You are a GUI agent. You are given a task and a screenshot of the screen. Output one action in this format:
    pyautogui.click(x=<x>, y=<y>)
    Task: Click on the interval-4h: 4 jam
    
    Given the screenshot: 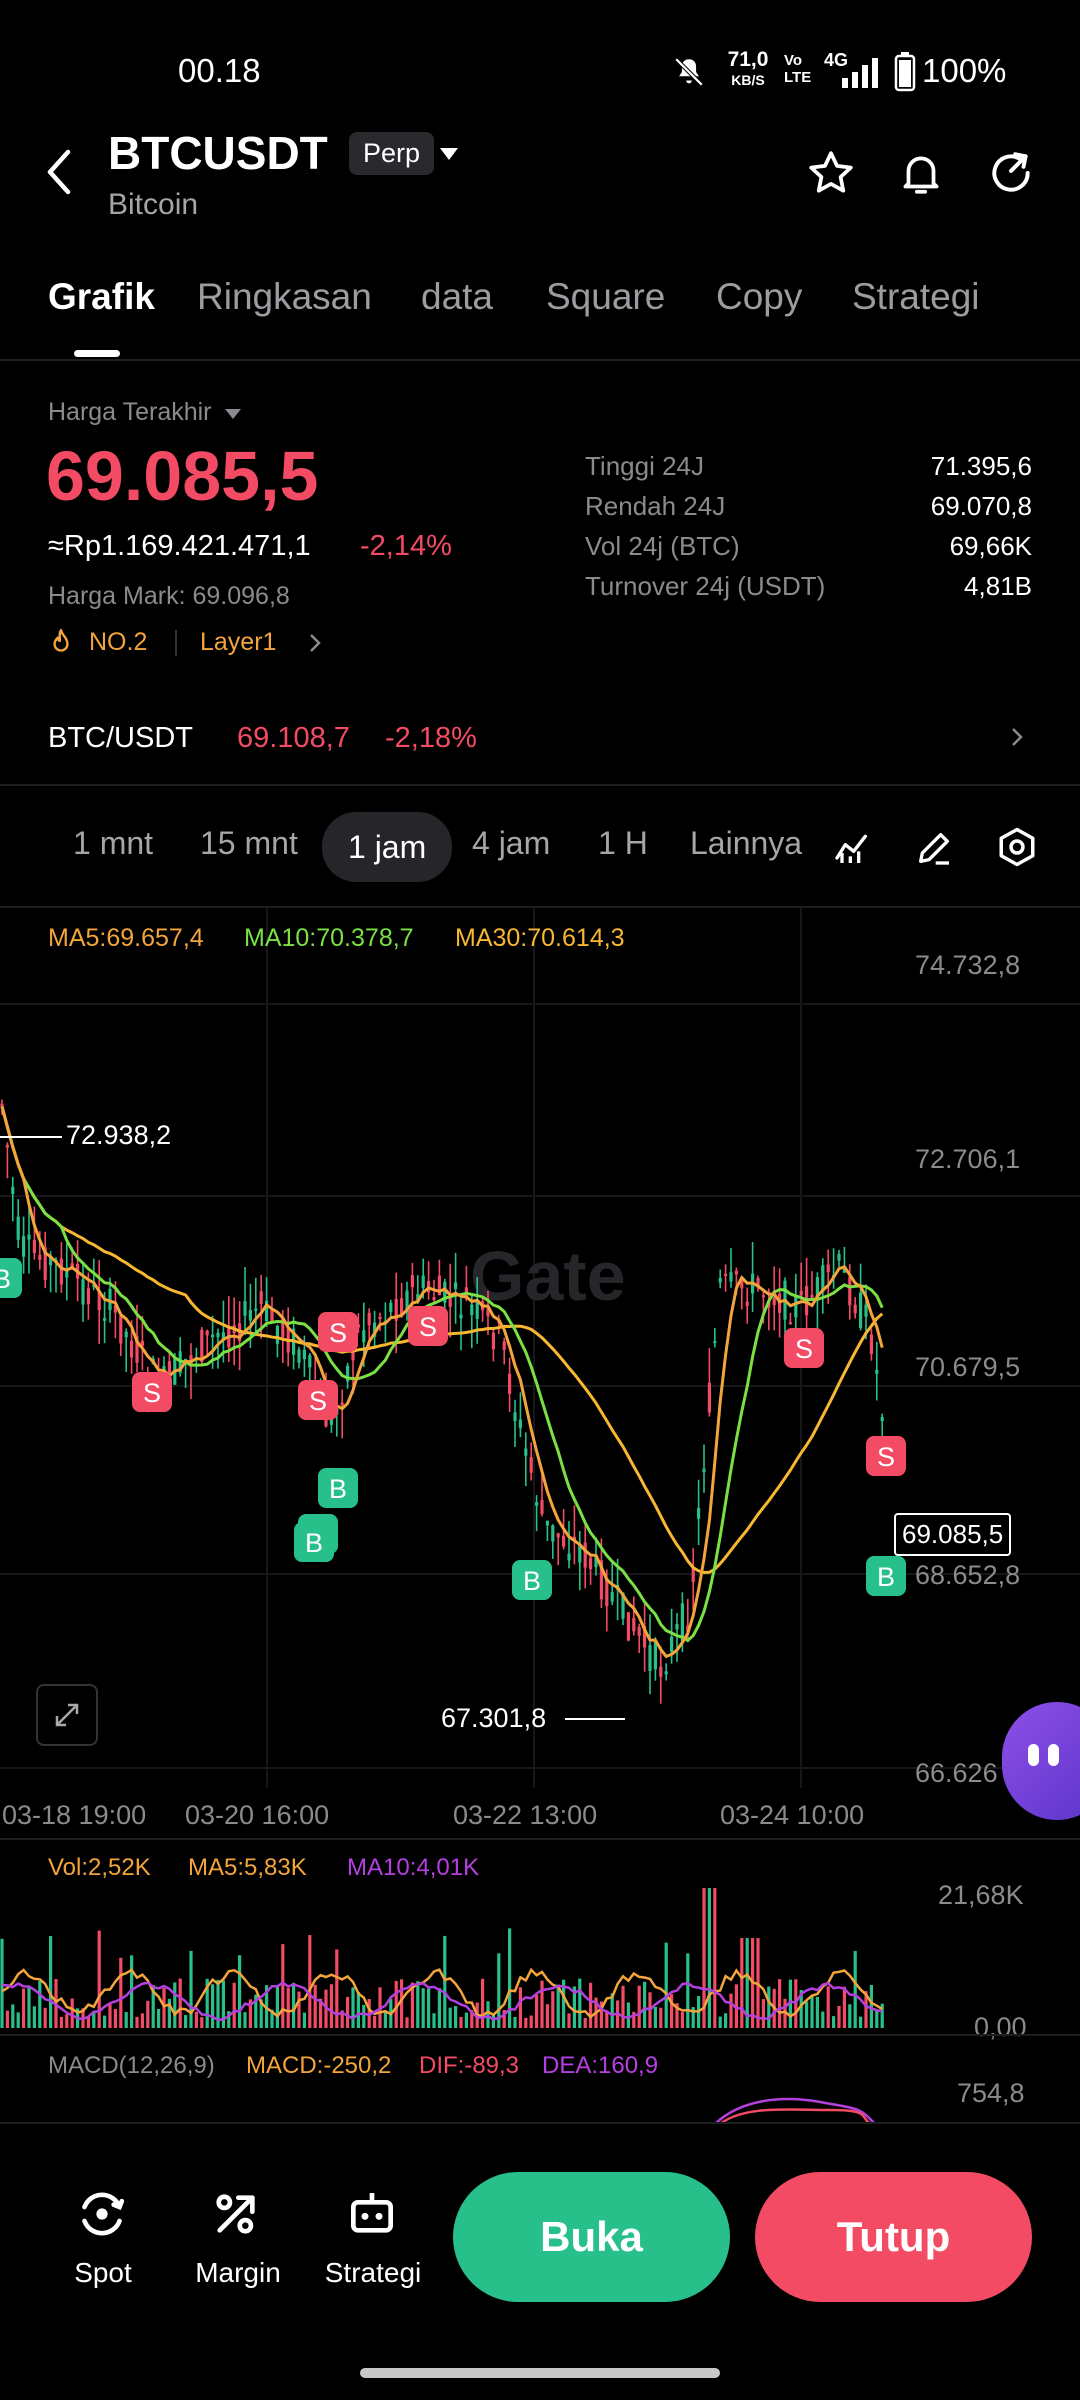 What is the action you would take?
    pyautogui.click(x=511, y=843)
    